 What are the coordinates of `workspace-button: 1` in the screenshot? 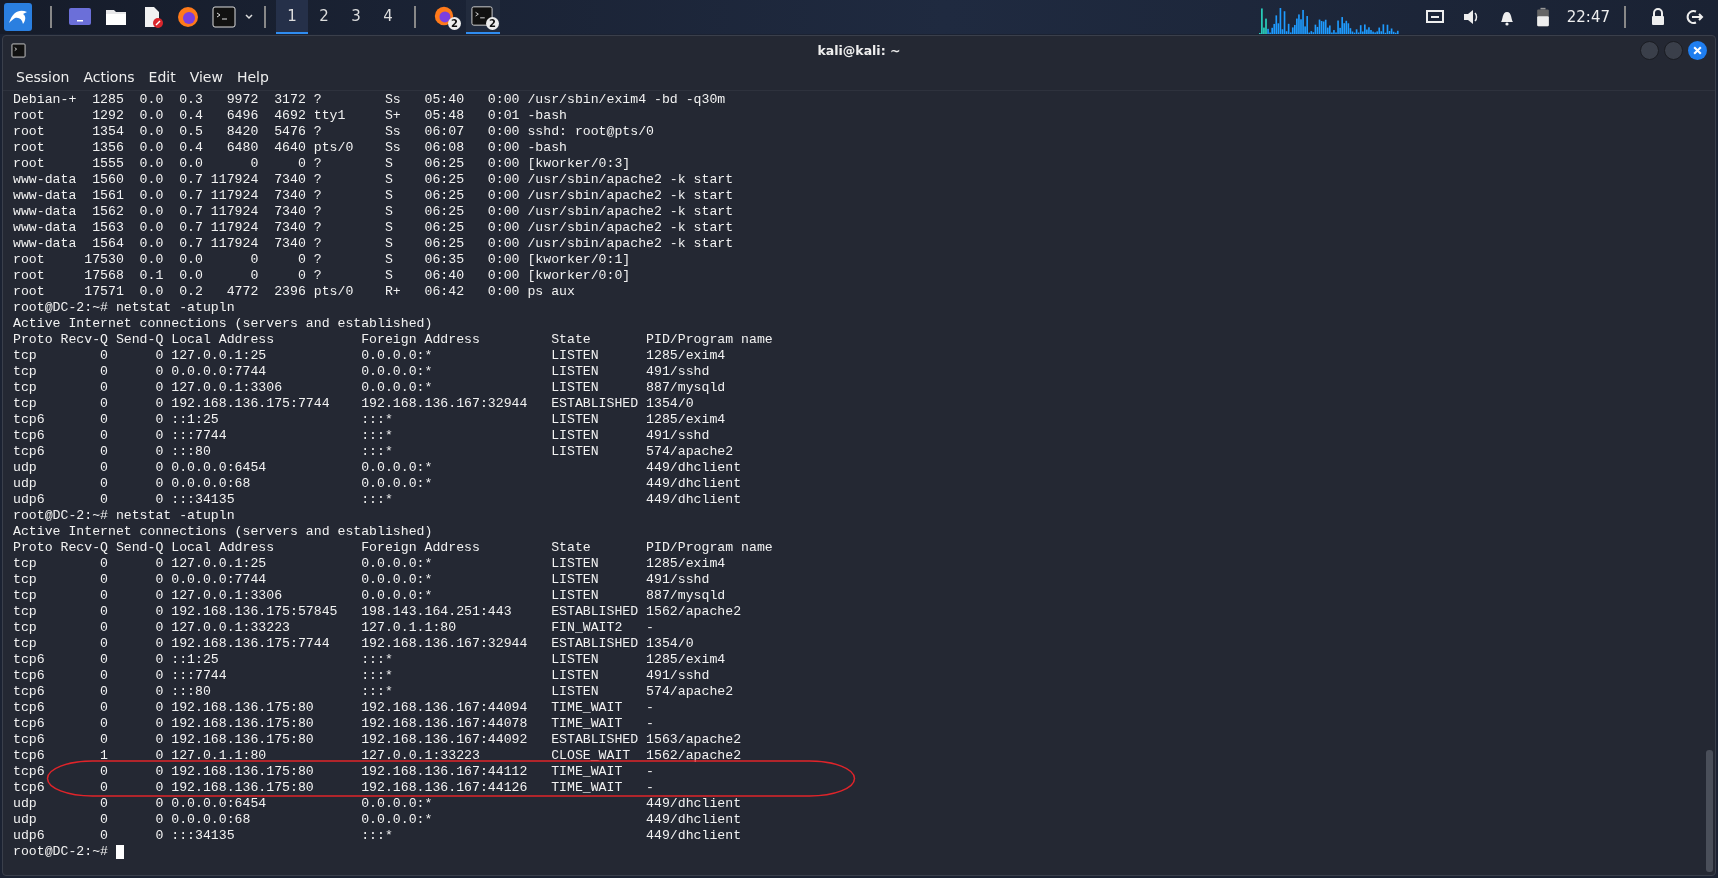 It's located at (292, 17).